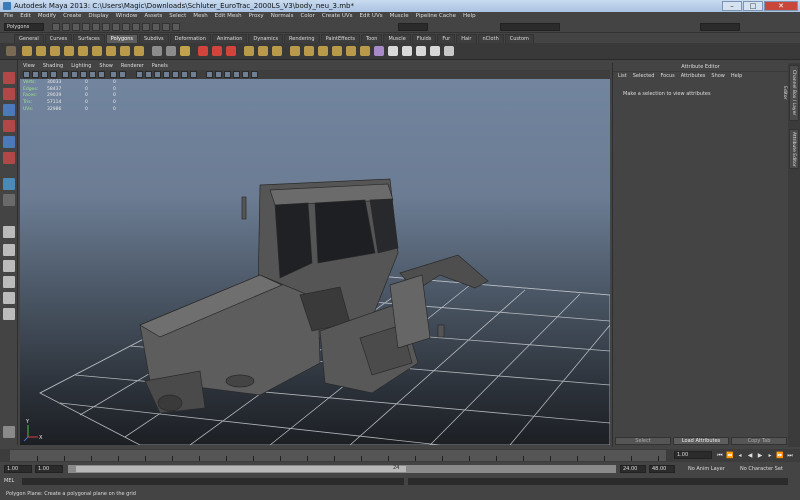 The width and height of the screenshot is (800, 500). Describe the element at coordinates (781, 6) in the screenshot. I see `close-button: ✕` at that location.